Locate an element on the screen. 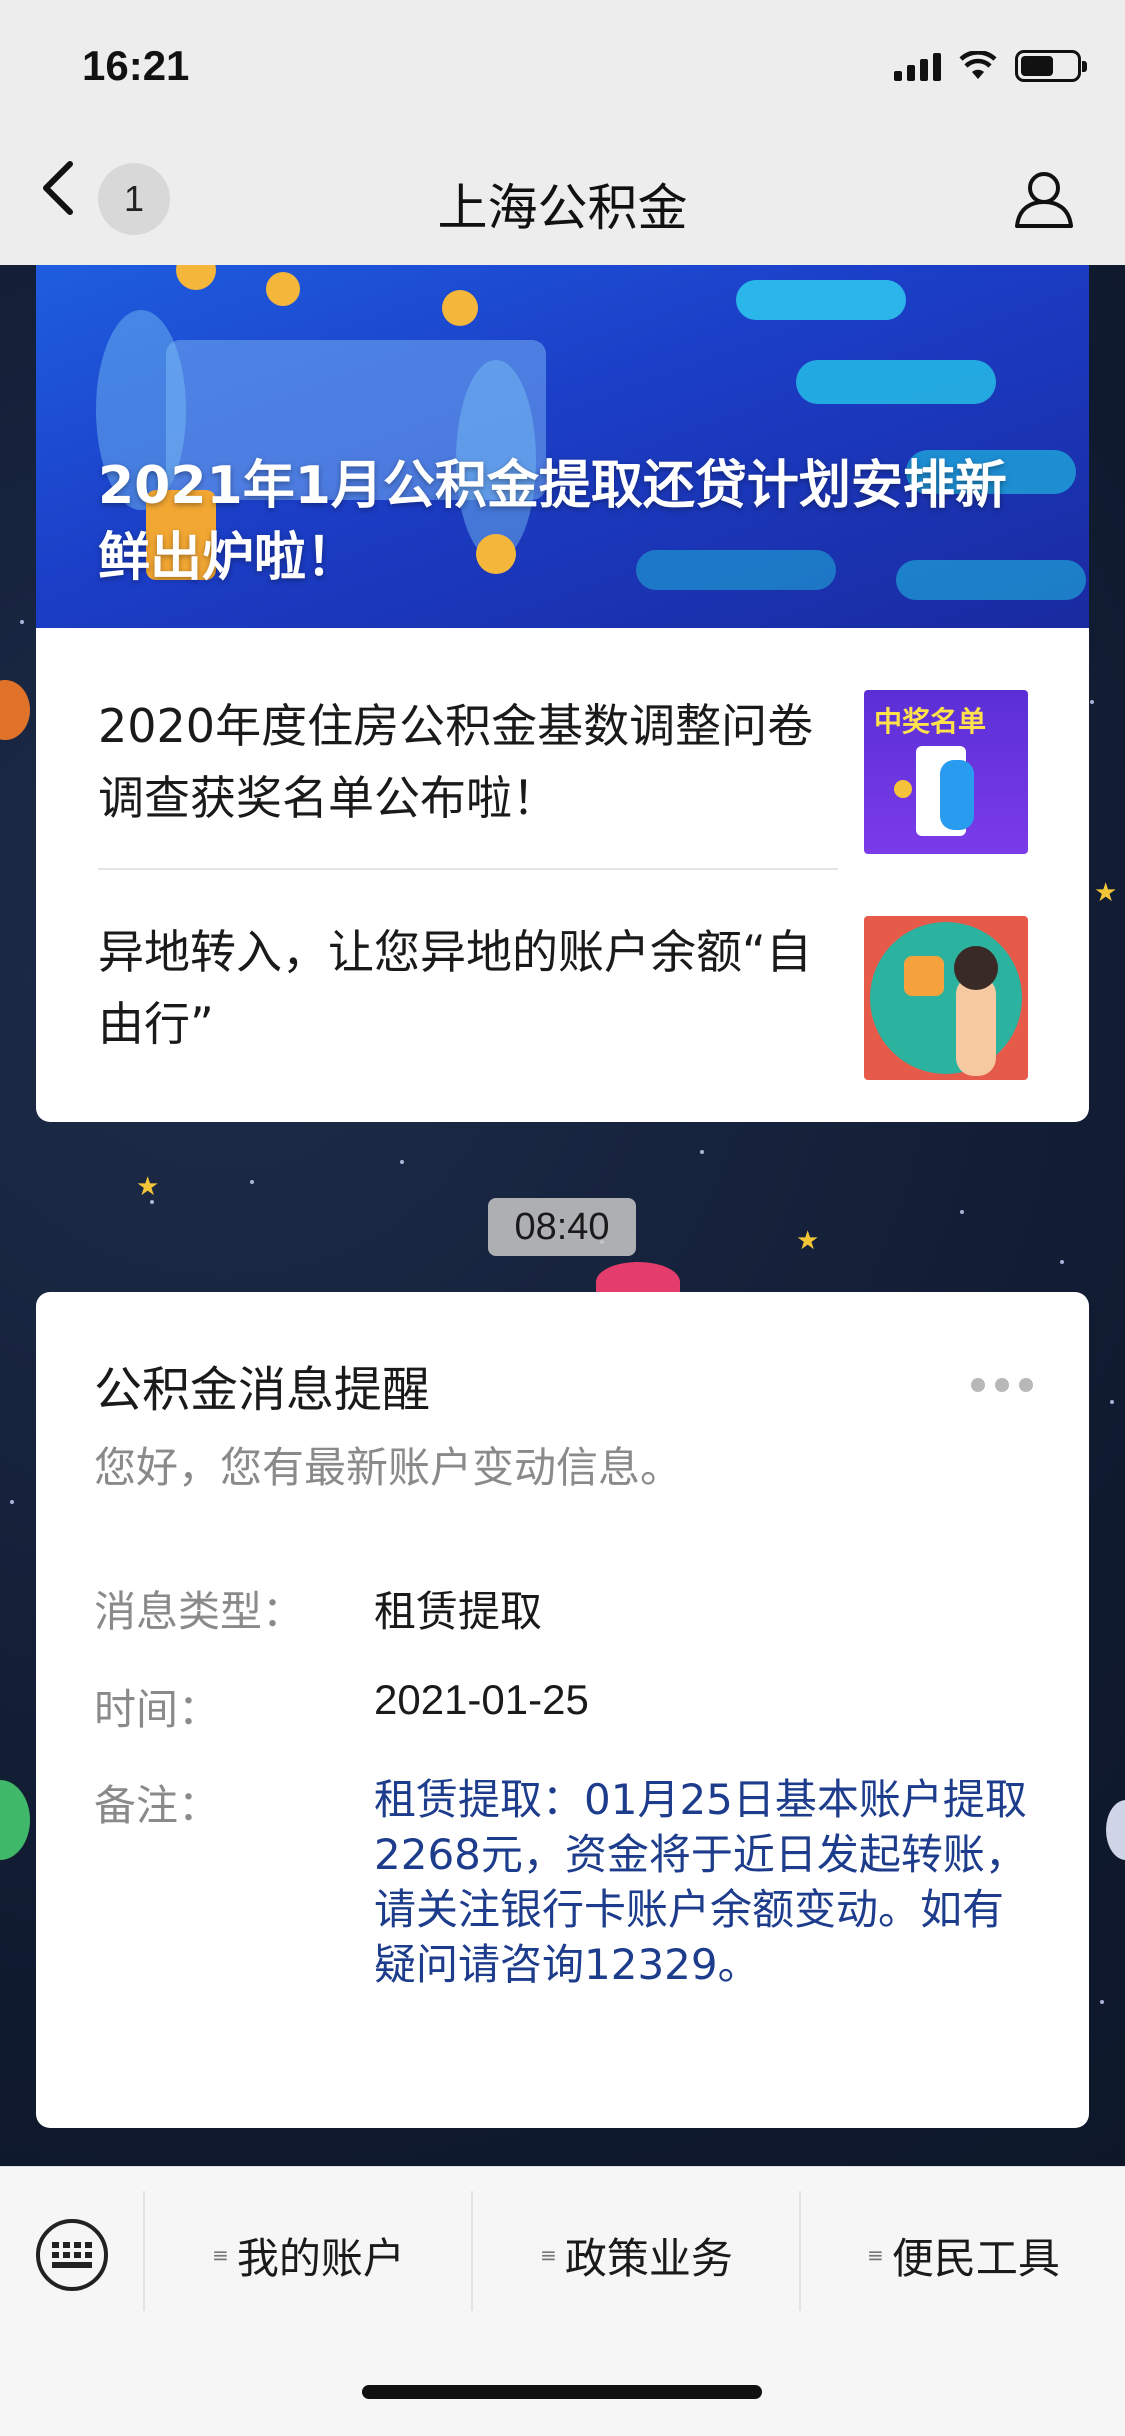 Image resolution: width=1125 pixels, height=2436 pixels. menu-label: 便民工具 is located at coordinates (975, 2258).